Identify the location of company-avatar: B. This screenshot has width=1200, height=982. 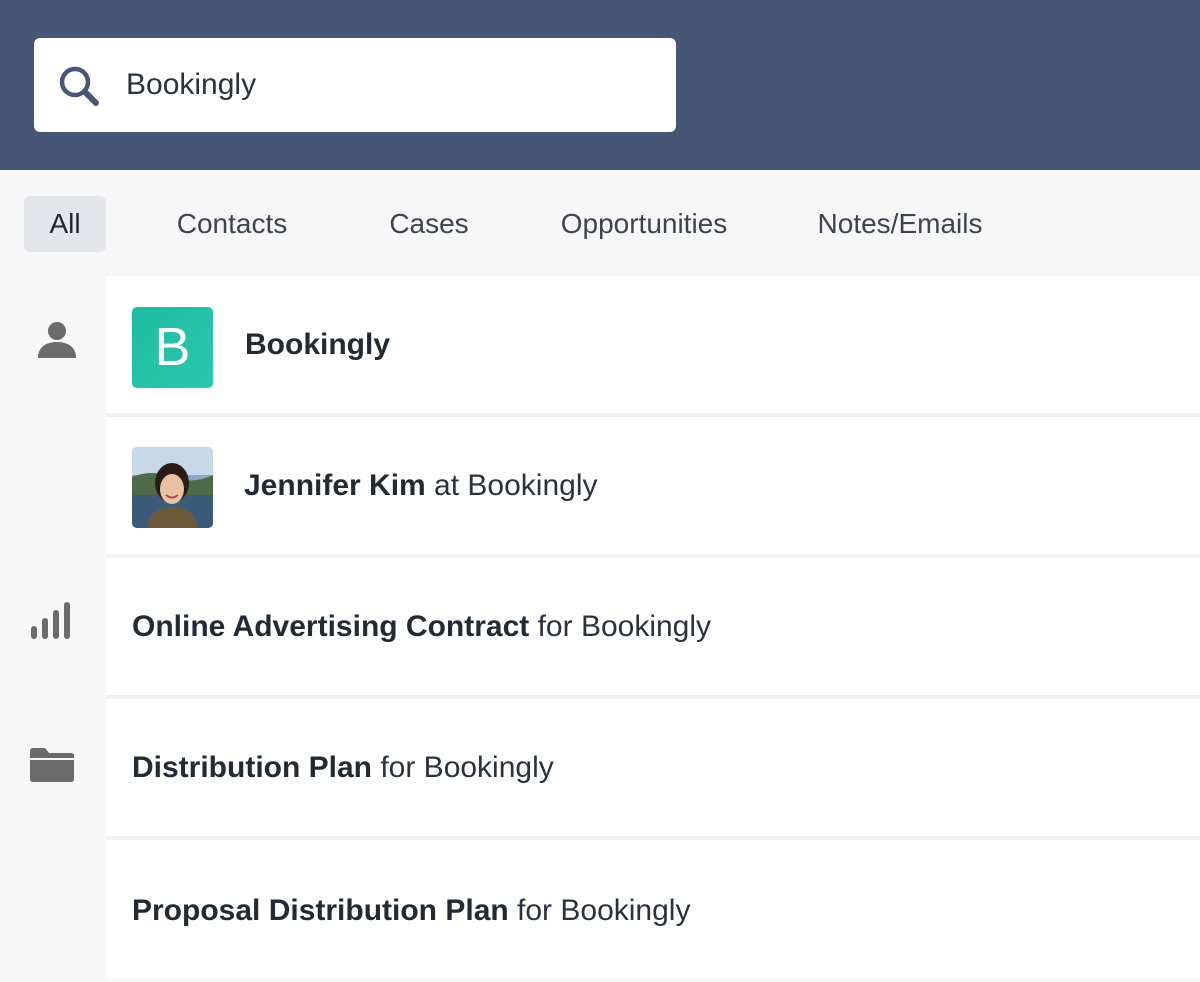
(172, 347).